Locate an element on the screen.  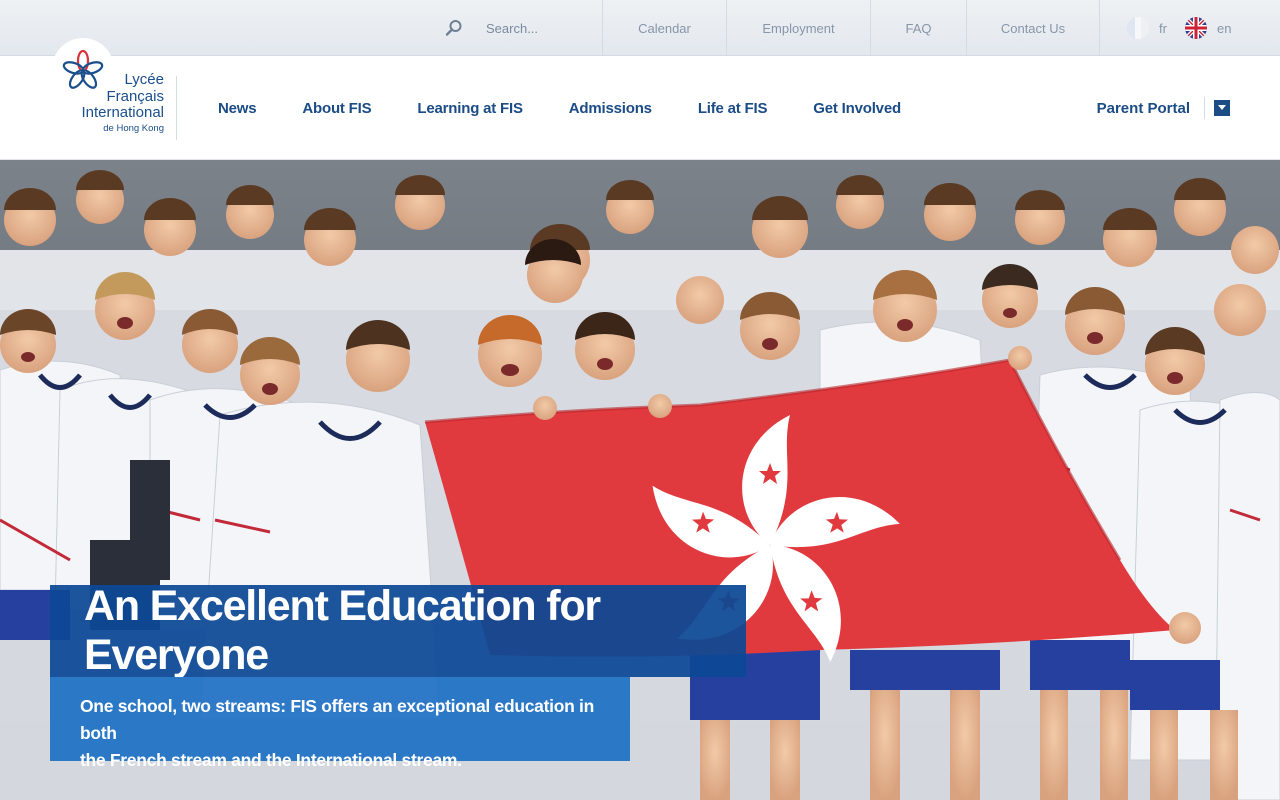
chevron-down-icon is located at coordinates (1222, 107).